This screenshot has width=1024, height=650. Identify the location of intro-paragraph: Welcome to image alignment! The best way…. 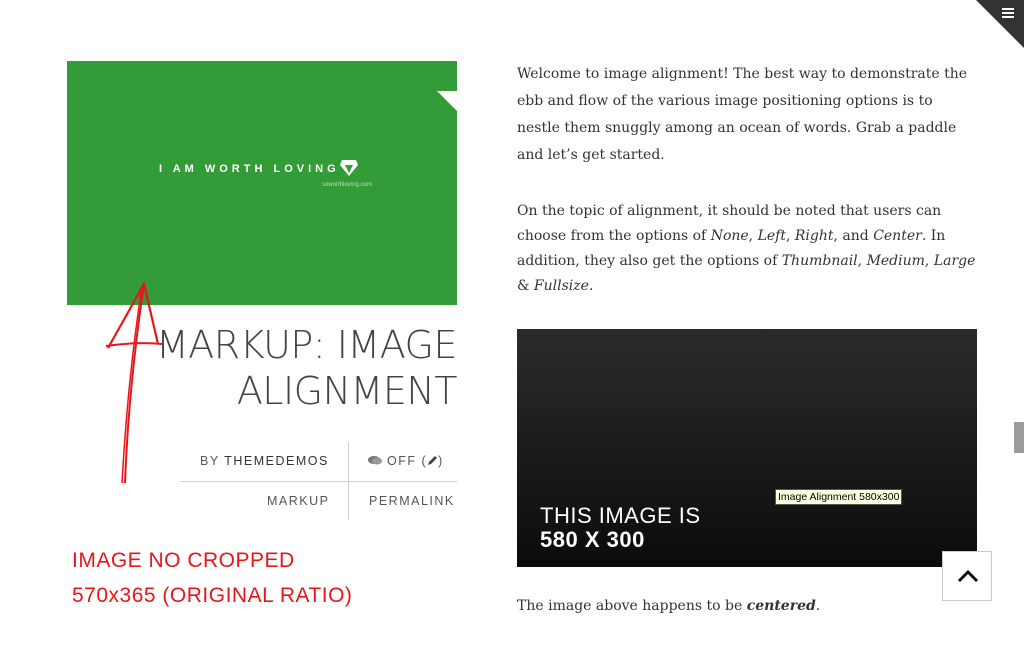
(742, 114).